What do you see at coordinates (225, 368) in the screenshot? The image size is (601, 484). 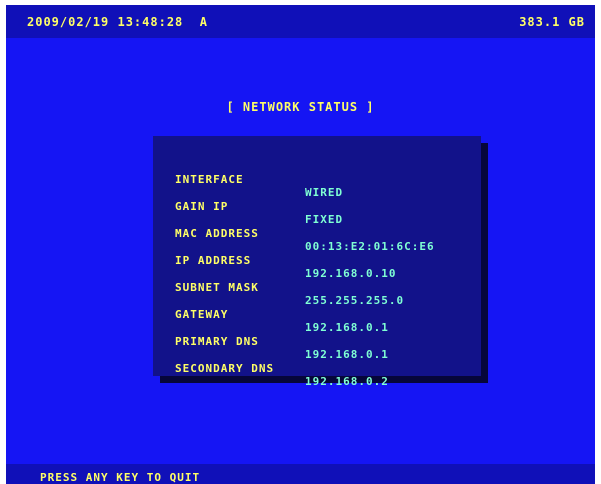 I see `secondary-dns-label: SECONDARY DNS` at bounding box center [225, 368].